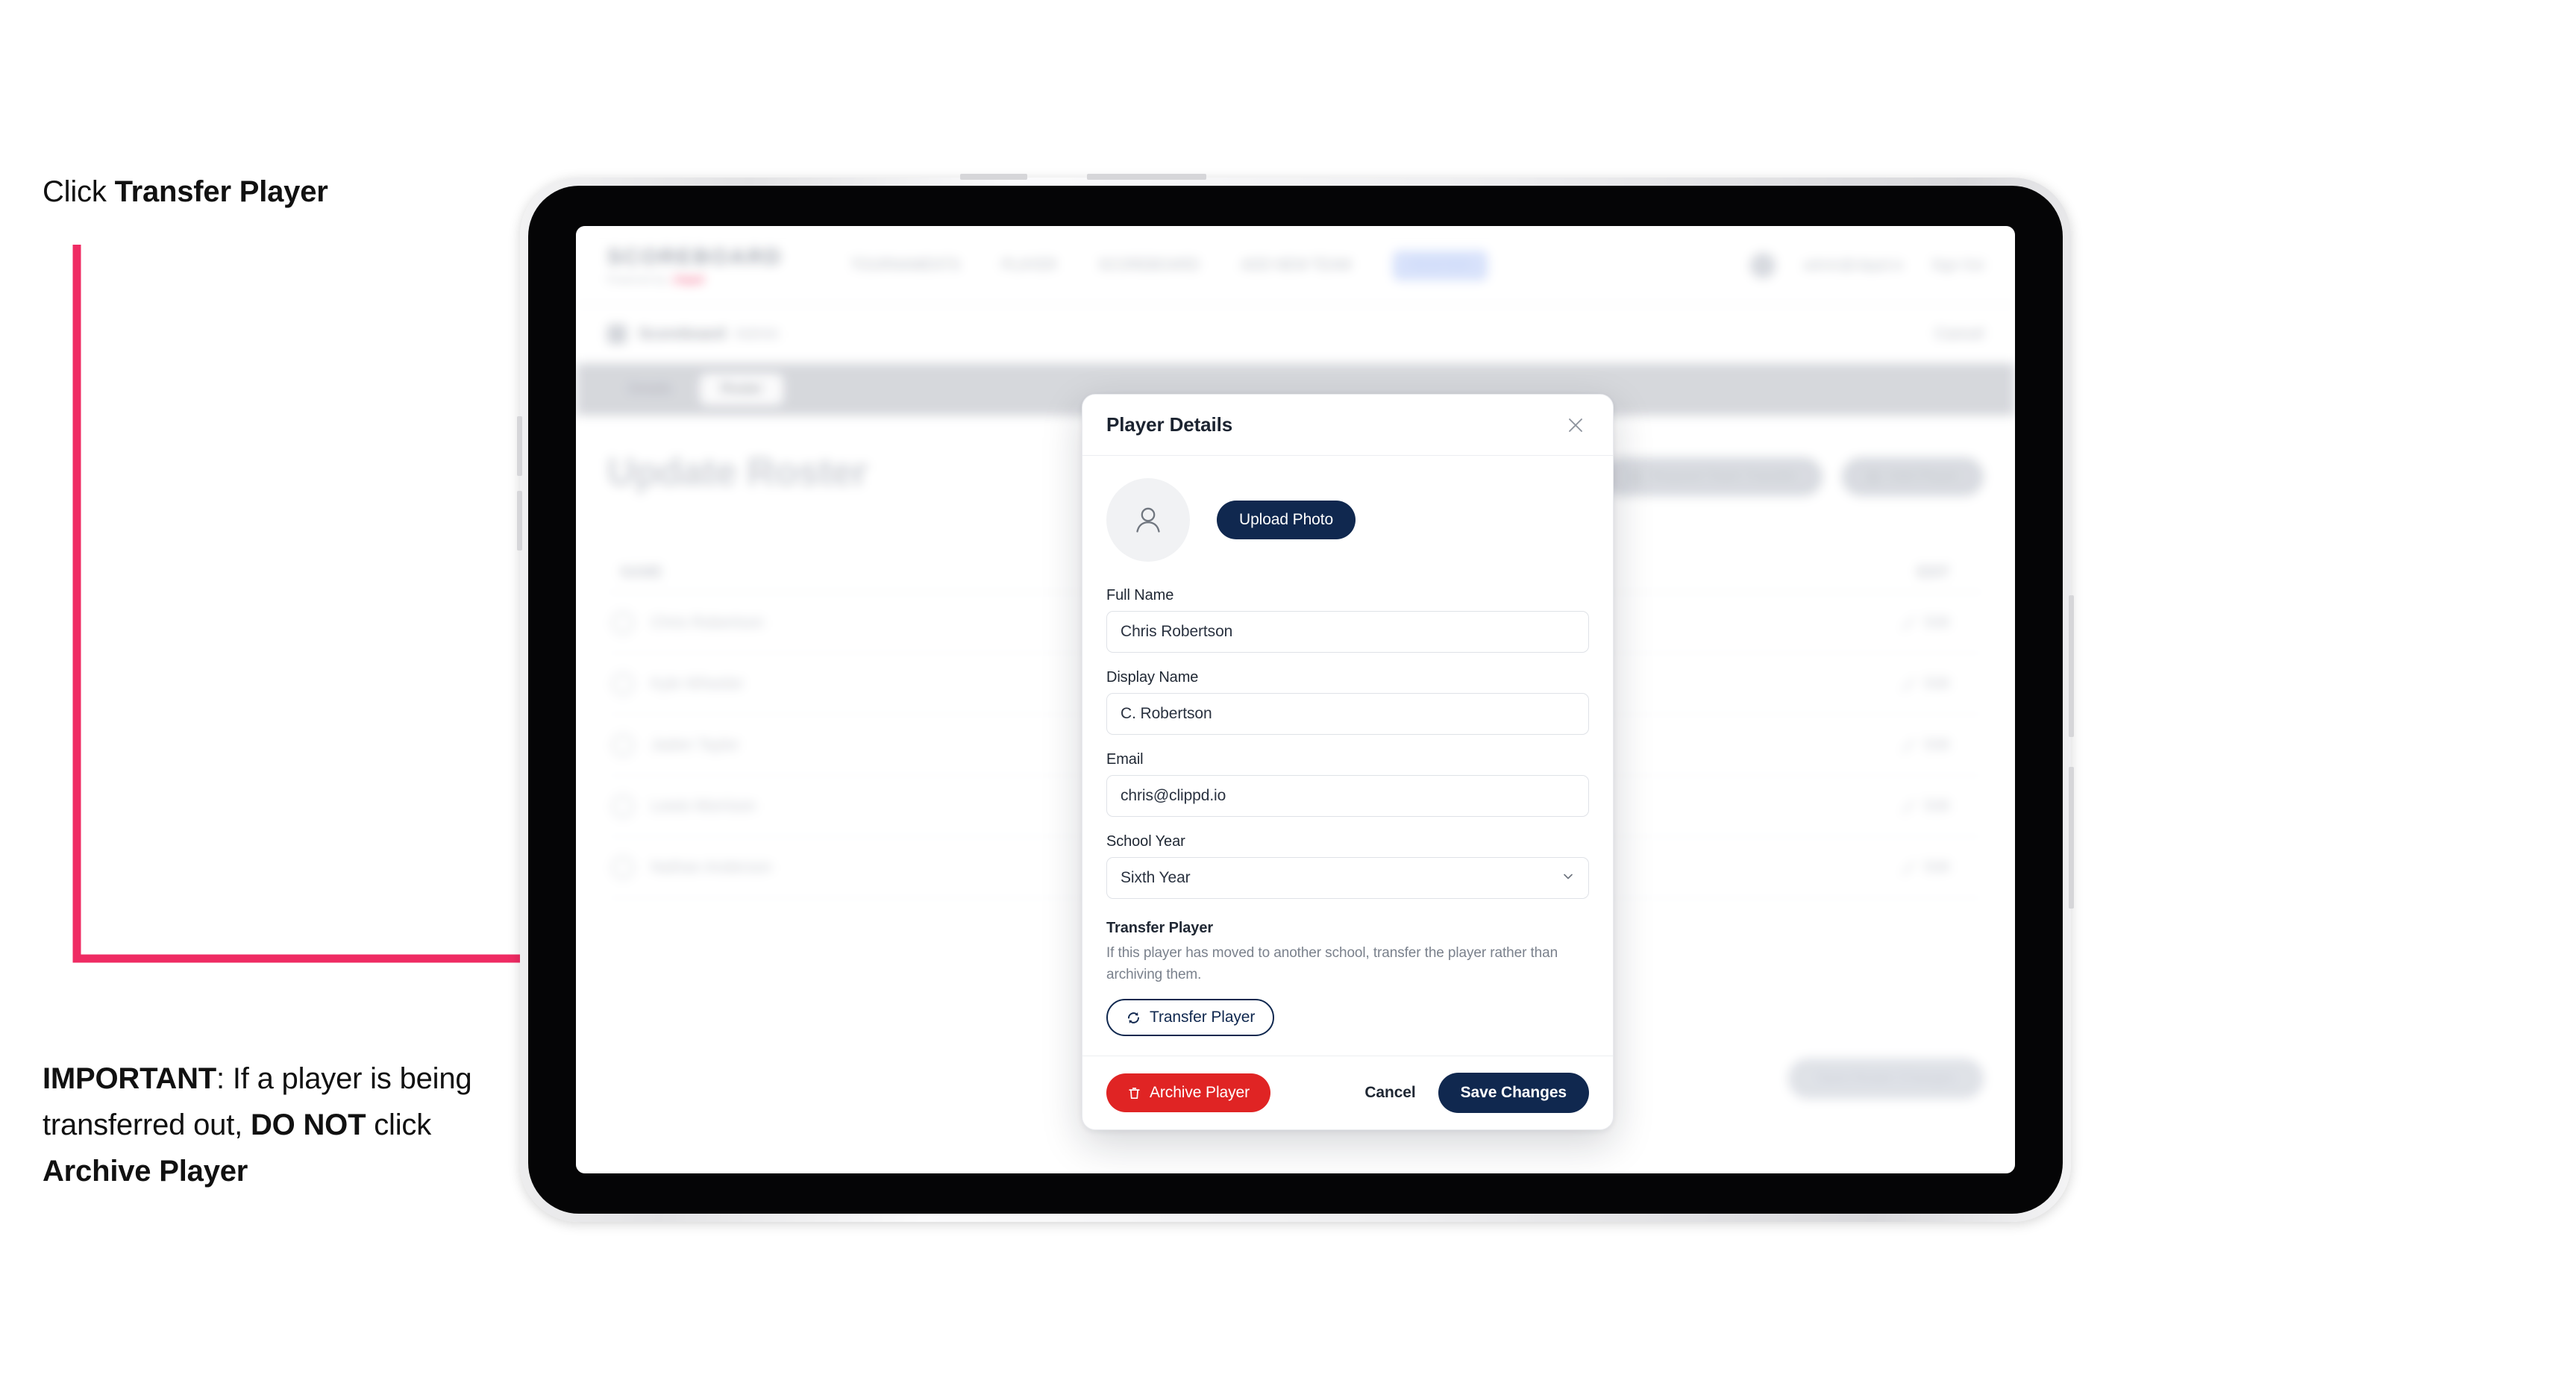  What do you see at coordinates (994, 177) in the screenshot?
I see `top-button-left` at bounding box center [994, 177].